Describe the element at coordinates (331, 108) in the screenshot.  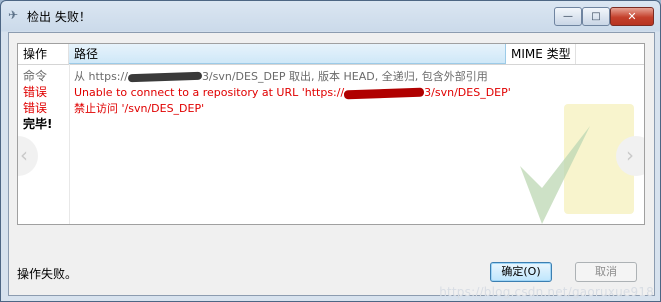
I see `table-row: 错误 禁止访问 '/svn/DES_DEP'` at that location.